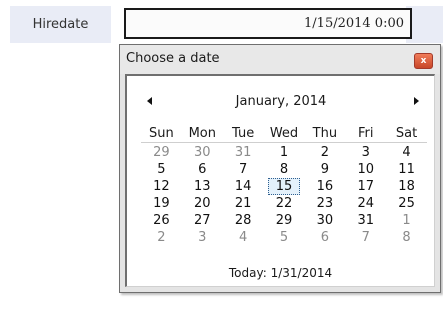  What do you see at coordinates (365, 169) in the screenshot?
I see `calendar-day: 10` at bounding box center [365, 169].